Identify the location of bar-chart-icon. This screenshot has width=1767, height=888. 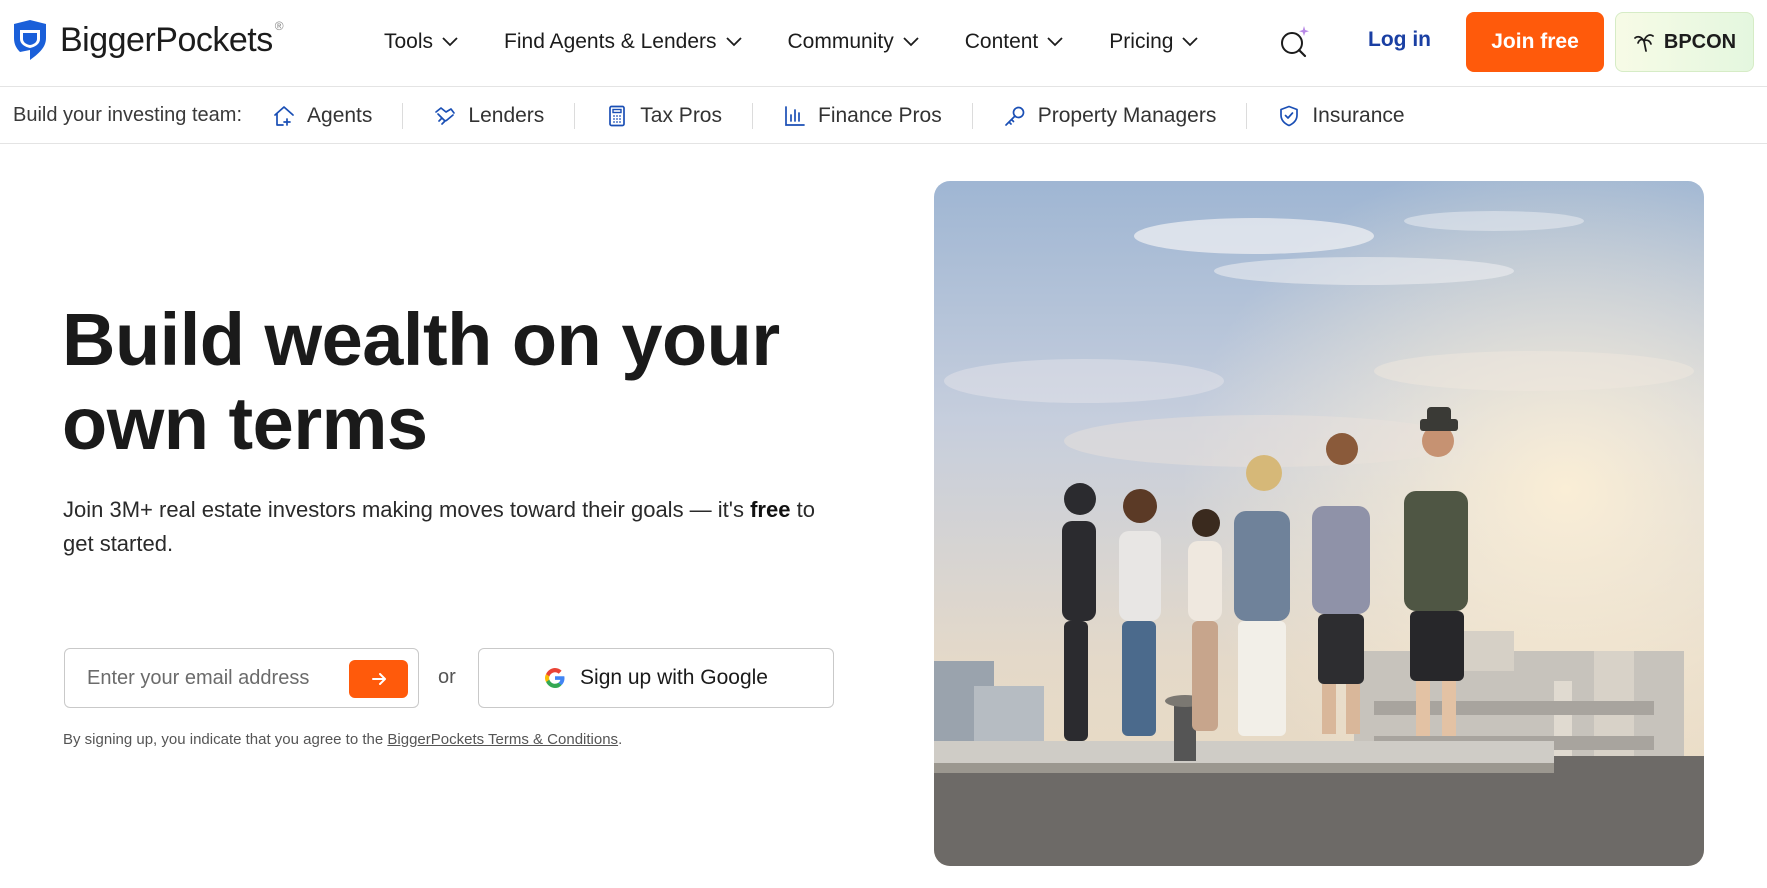
(795, 115).